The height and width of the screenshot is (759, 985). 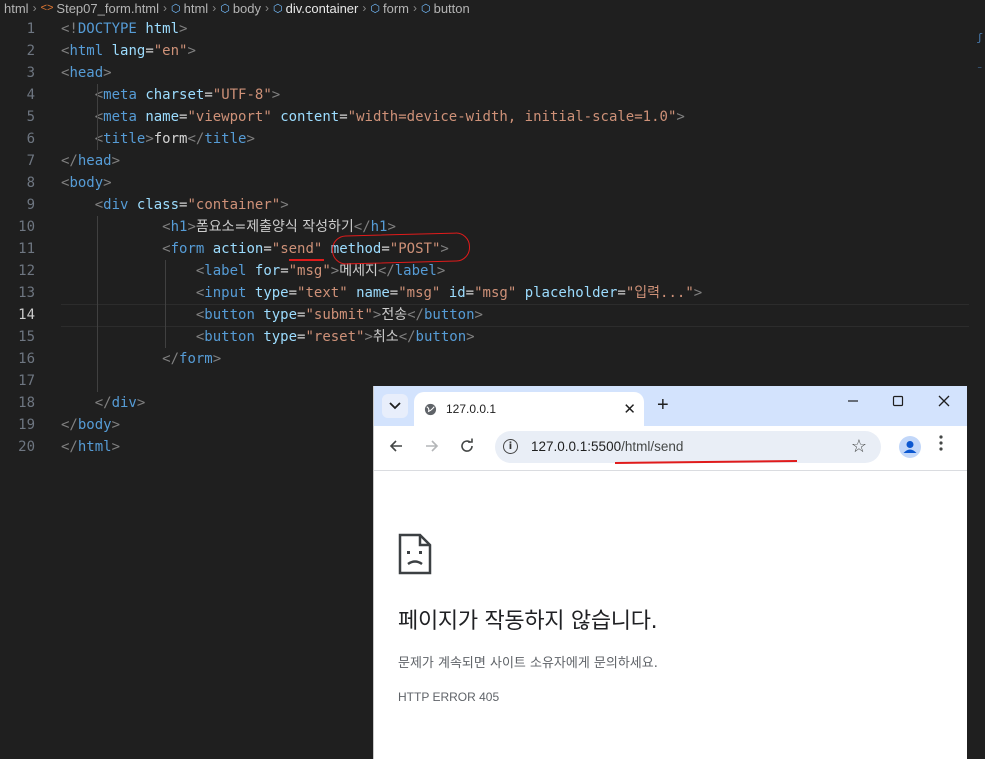 What do you see at coordinates (106, 8) in the screenshot?
I see `breadcrumb-item: <> Step07_form.html ›` at bounding box center [106, 8].